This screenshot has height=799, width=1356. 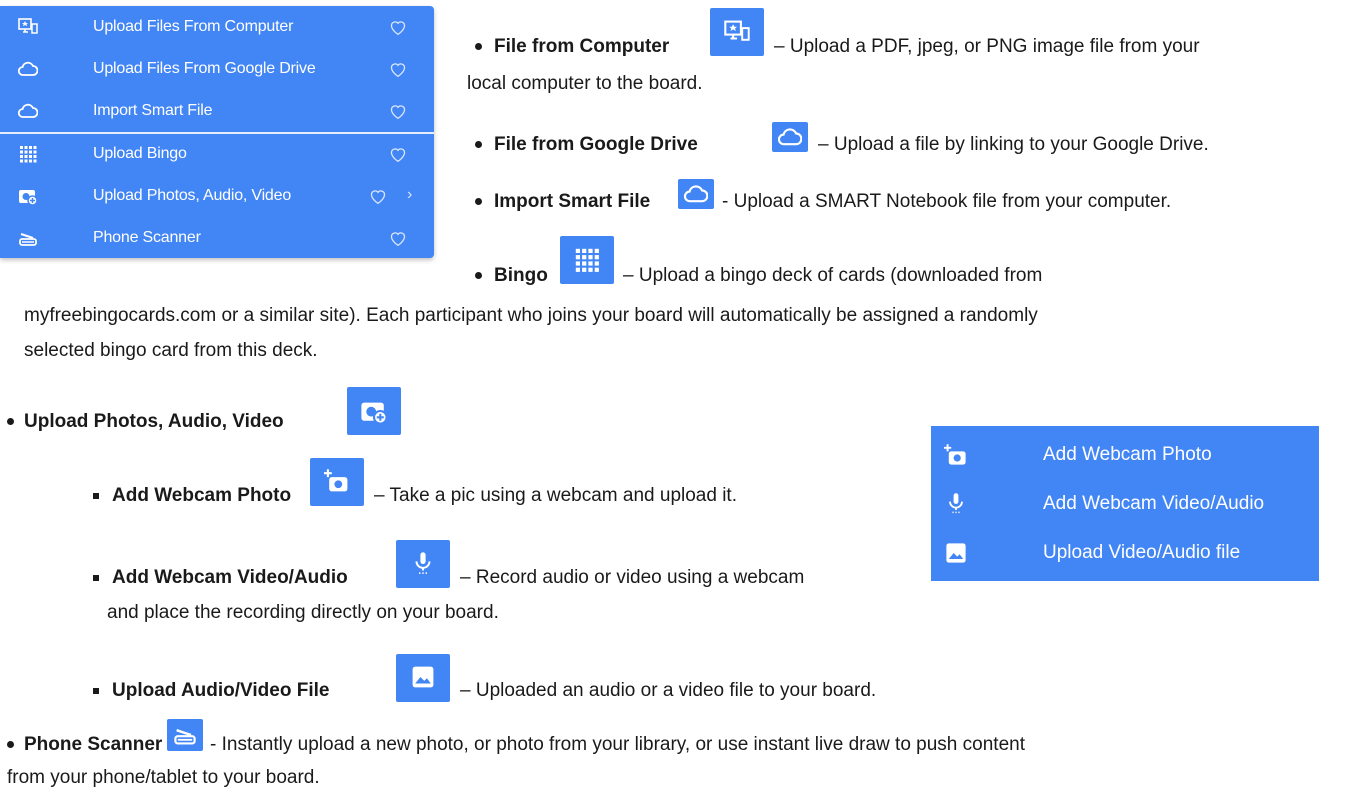 What do you see at coordinates (192, 195) in the screenshot?
I see `menu-item-label: Upload Photos, Audio, Video` at bounding box center [192, 195].